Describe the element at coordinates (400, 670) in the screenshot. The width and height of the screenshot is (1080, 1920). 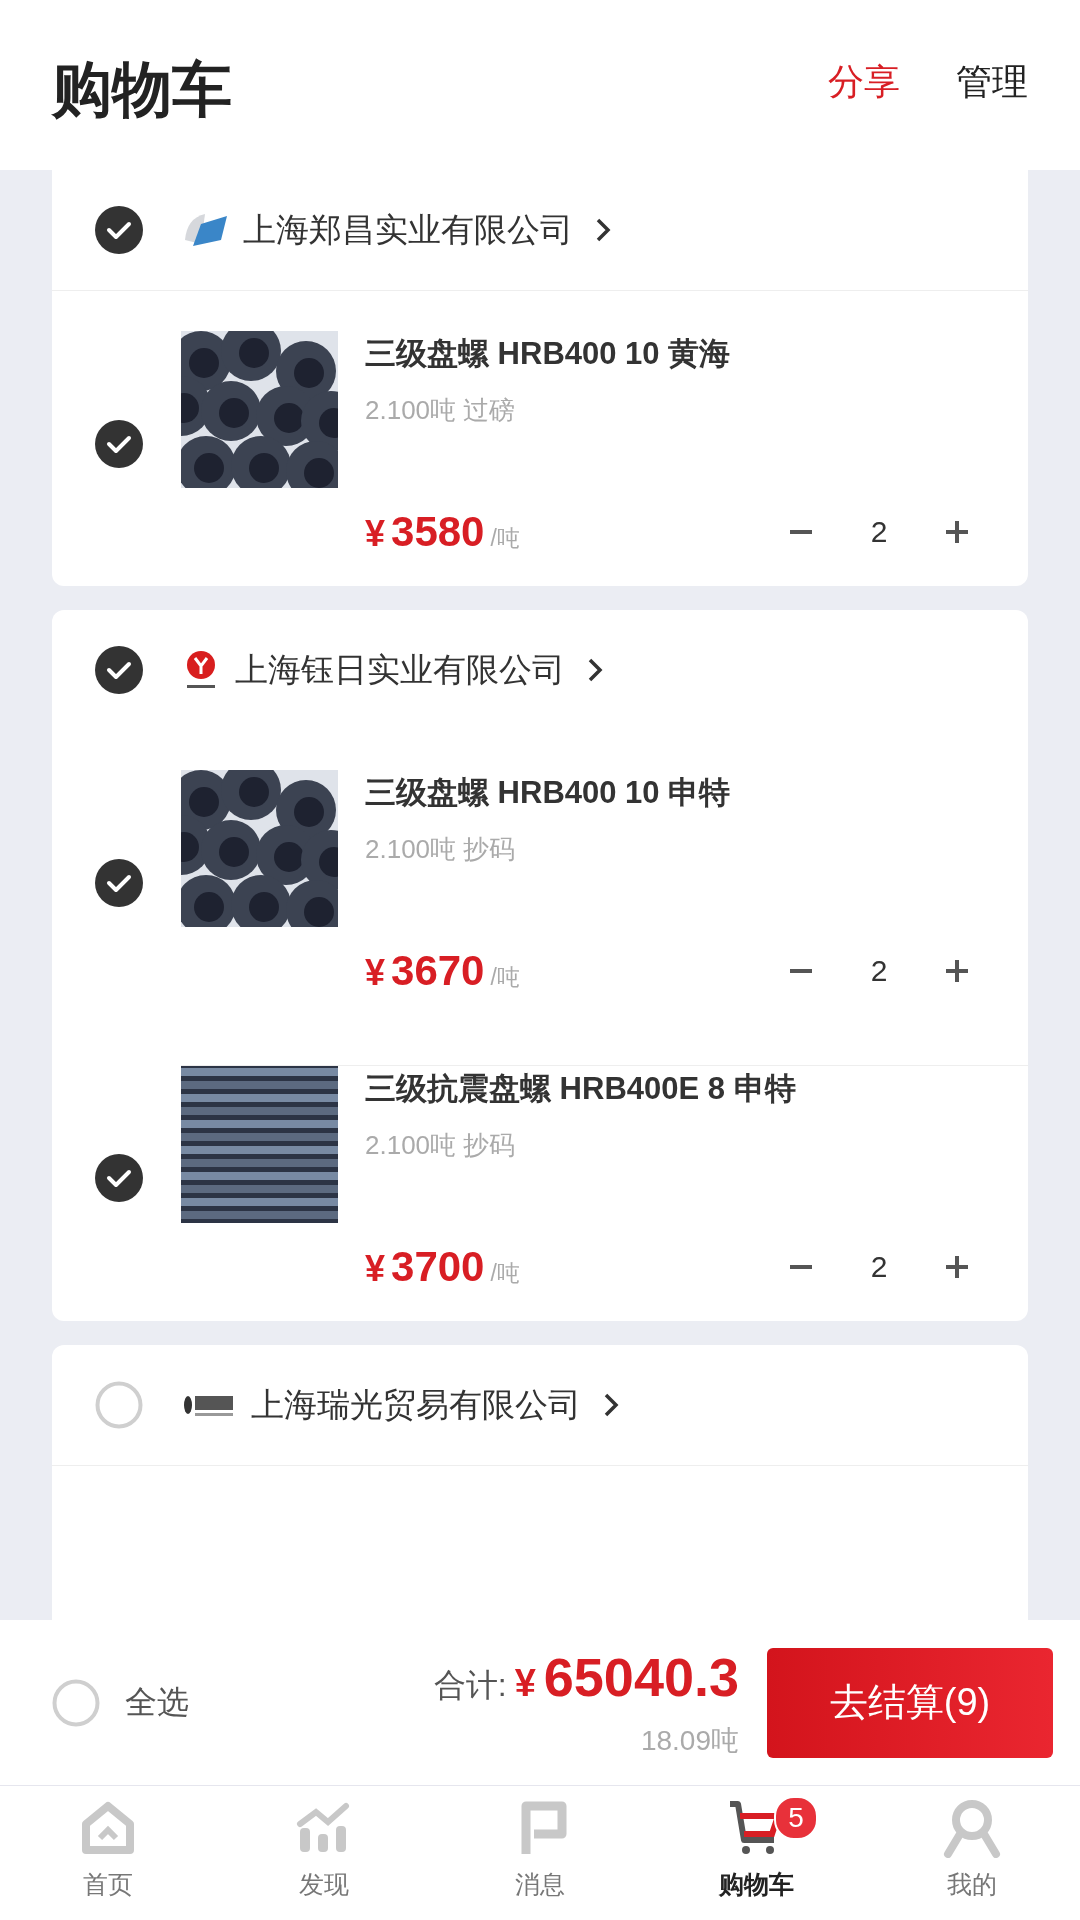
I see `shop-name: 上海钰日实业有限公司` at that location.